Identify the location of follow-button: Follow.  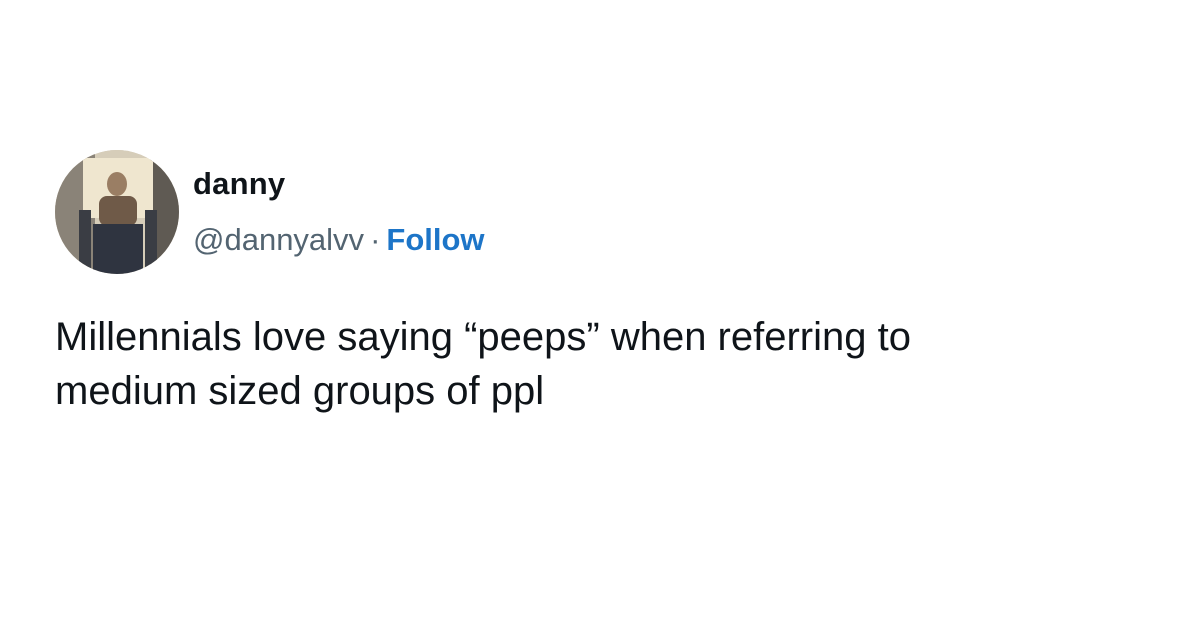
(435, 239).